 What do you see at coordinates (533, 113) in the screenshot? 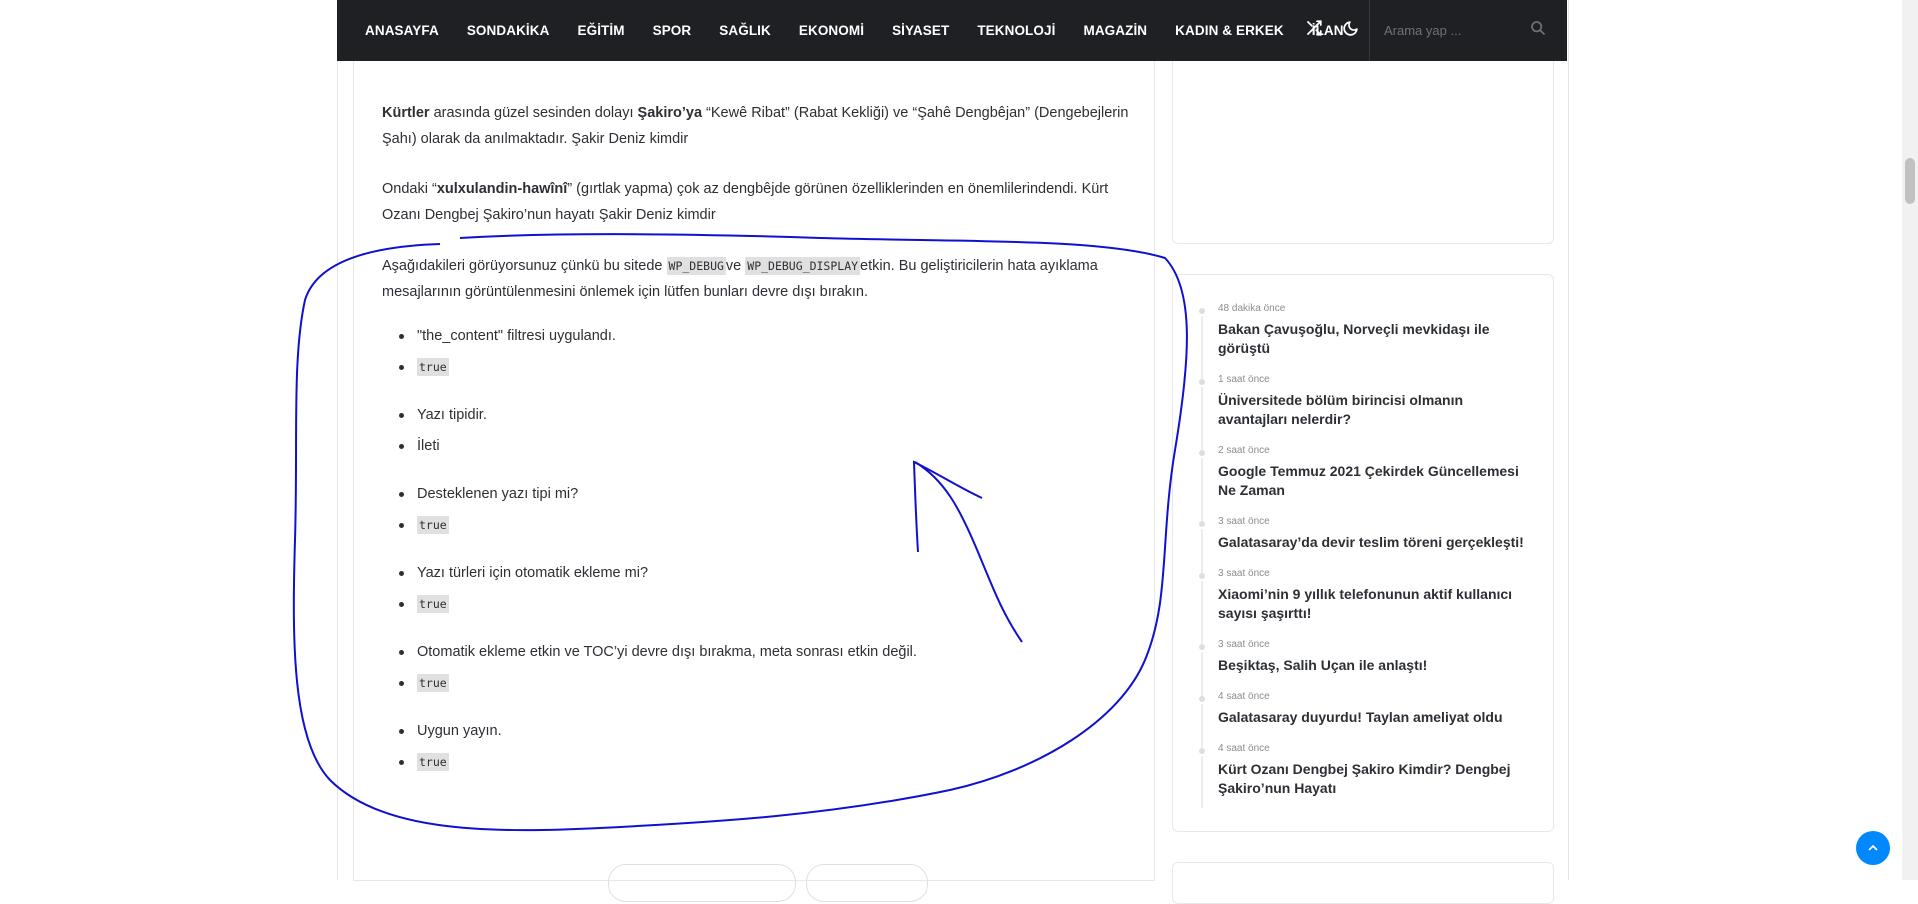
I see `paragraph-text: arasında güzel sesinden dolayı` at bounding box center [533, 113].